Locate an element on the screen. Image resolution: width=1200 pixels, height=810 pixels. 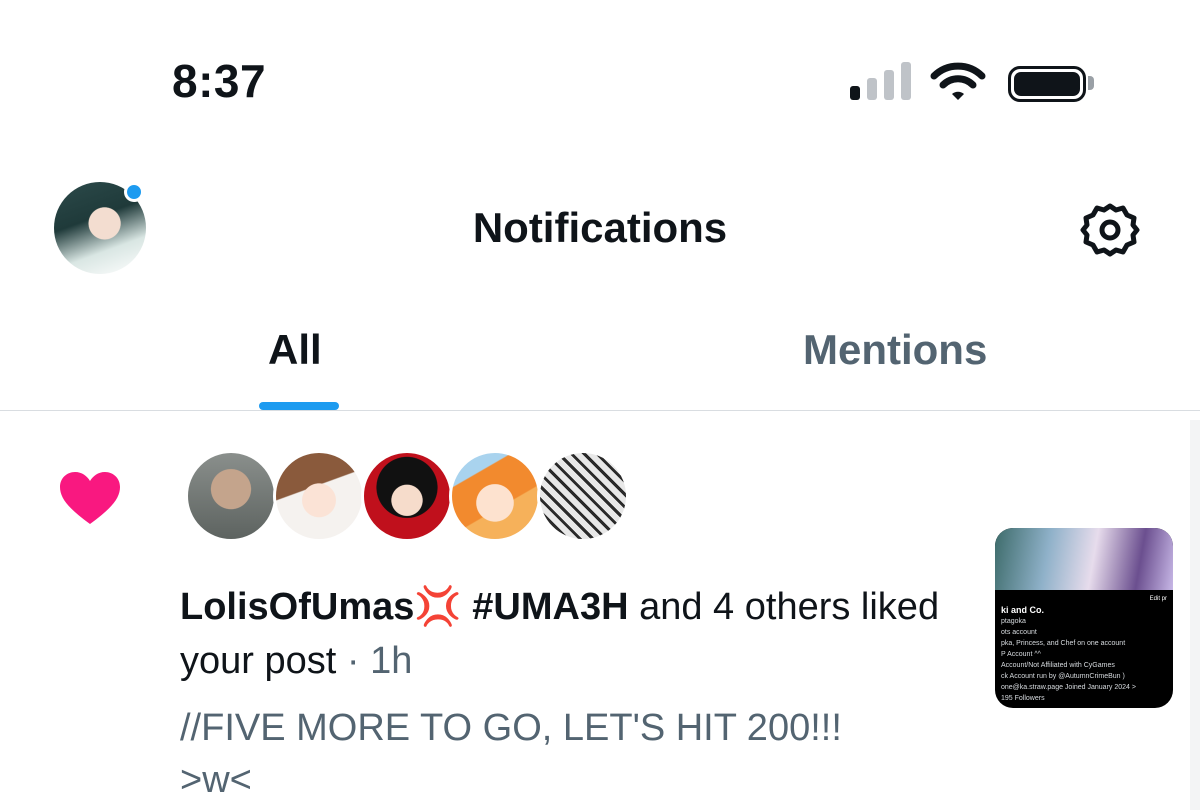
thumbnail-edit-button: Edit pr is located at coordinates (1158, 599).